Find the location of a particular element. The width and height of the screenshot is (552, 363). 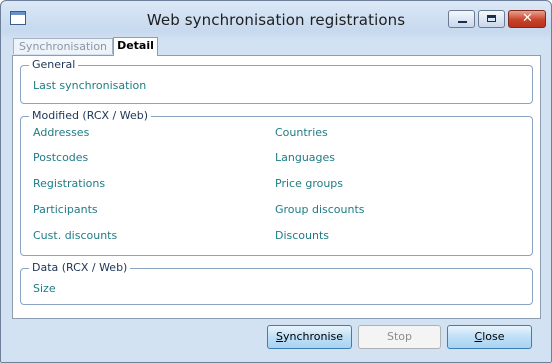

data-group-legend: Data (RCX / Web) is located at coordinates (80, 268).